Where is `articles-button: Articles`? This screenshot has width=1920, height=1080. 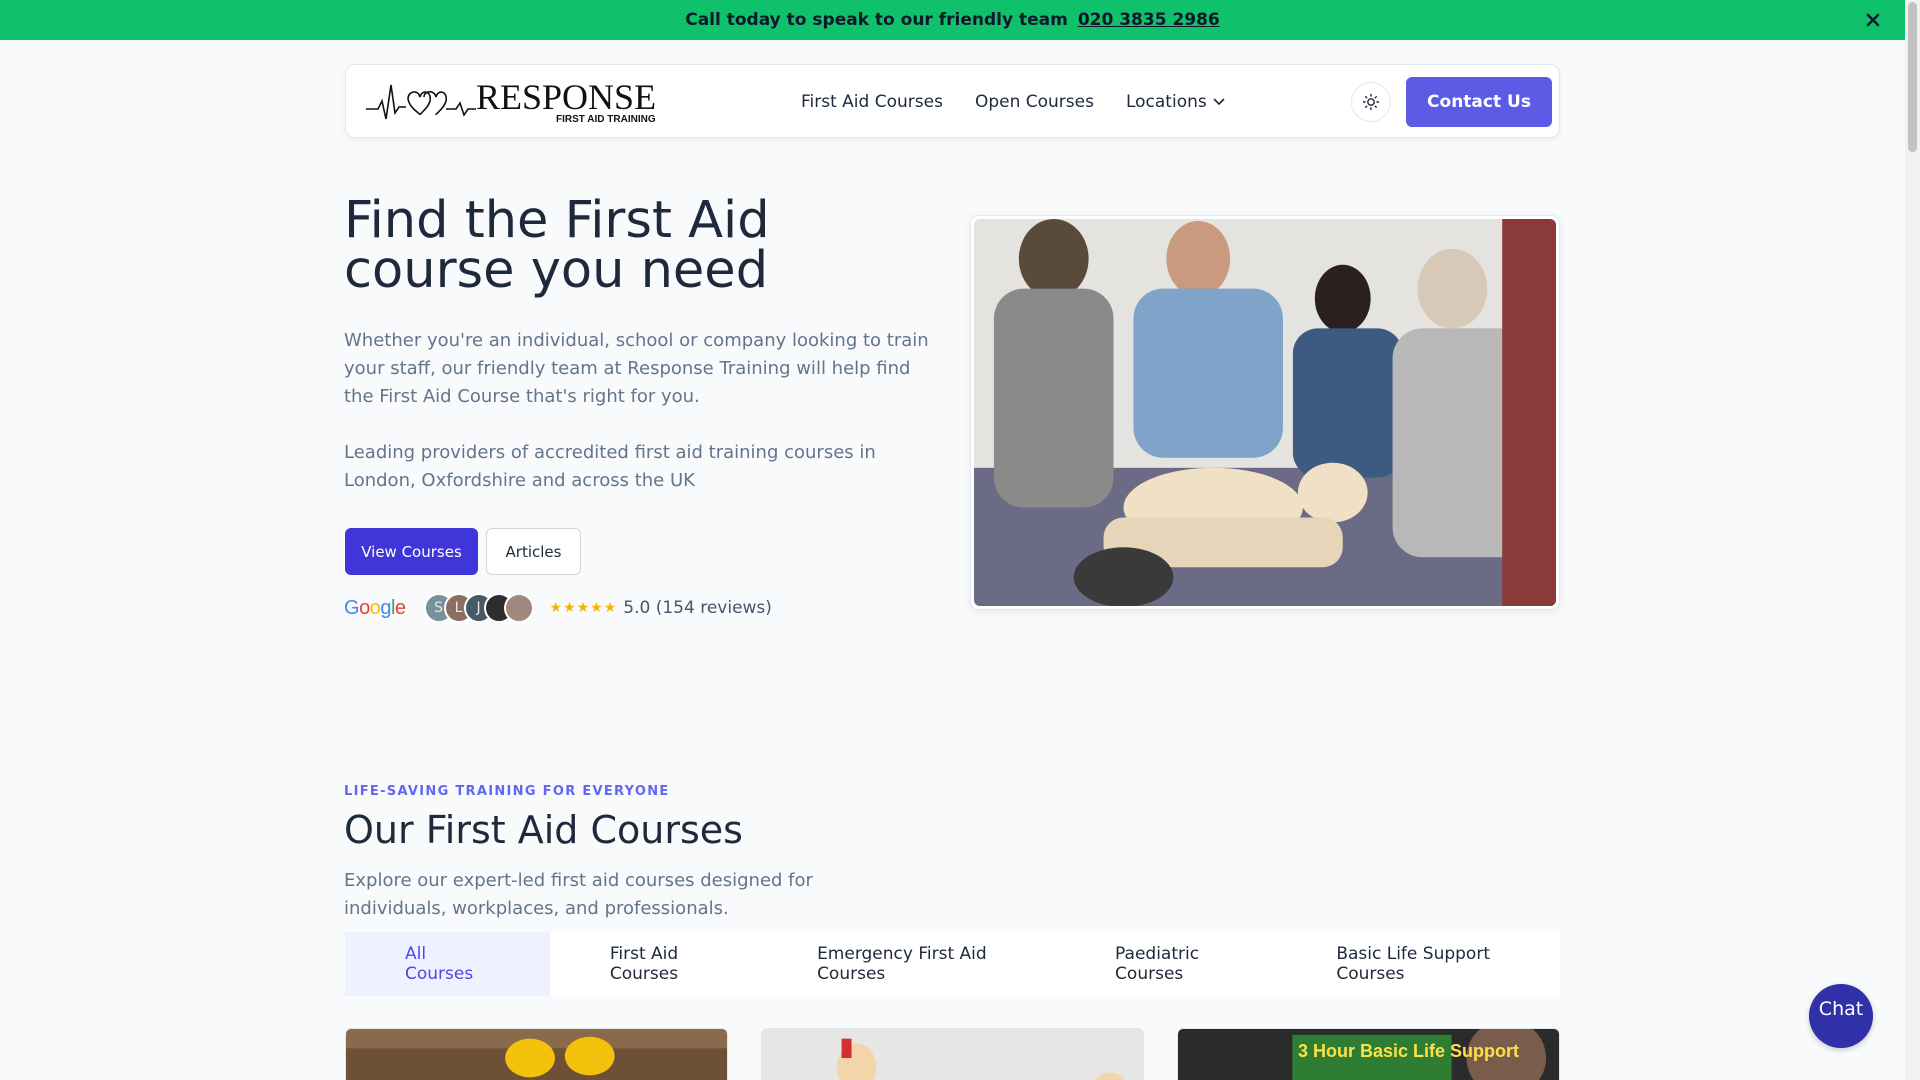 articles-button: Articles is located at coordinates (533, 551).